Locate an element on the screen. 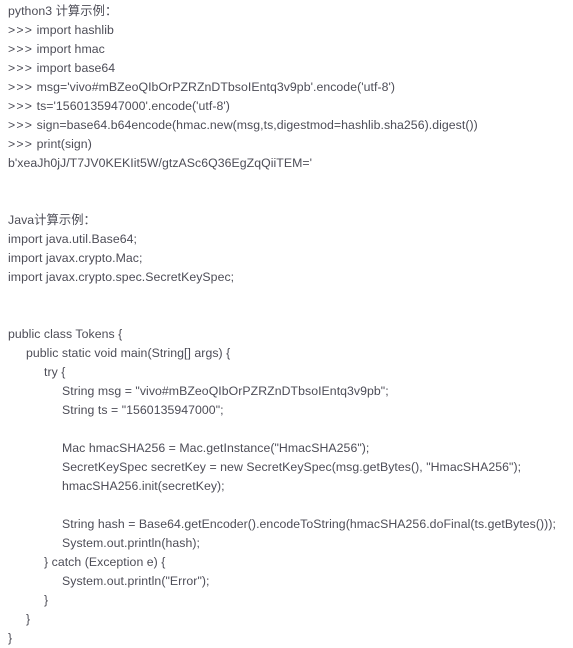  code-line: >>> import hmac is located at coordinates (56, 49).